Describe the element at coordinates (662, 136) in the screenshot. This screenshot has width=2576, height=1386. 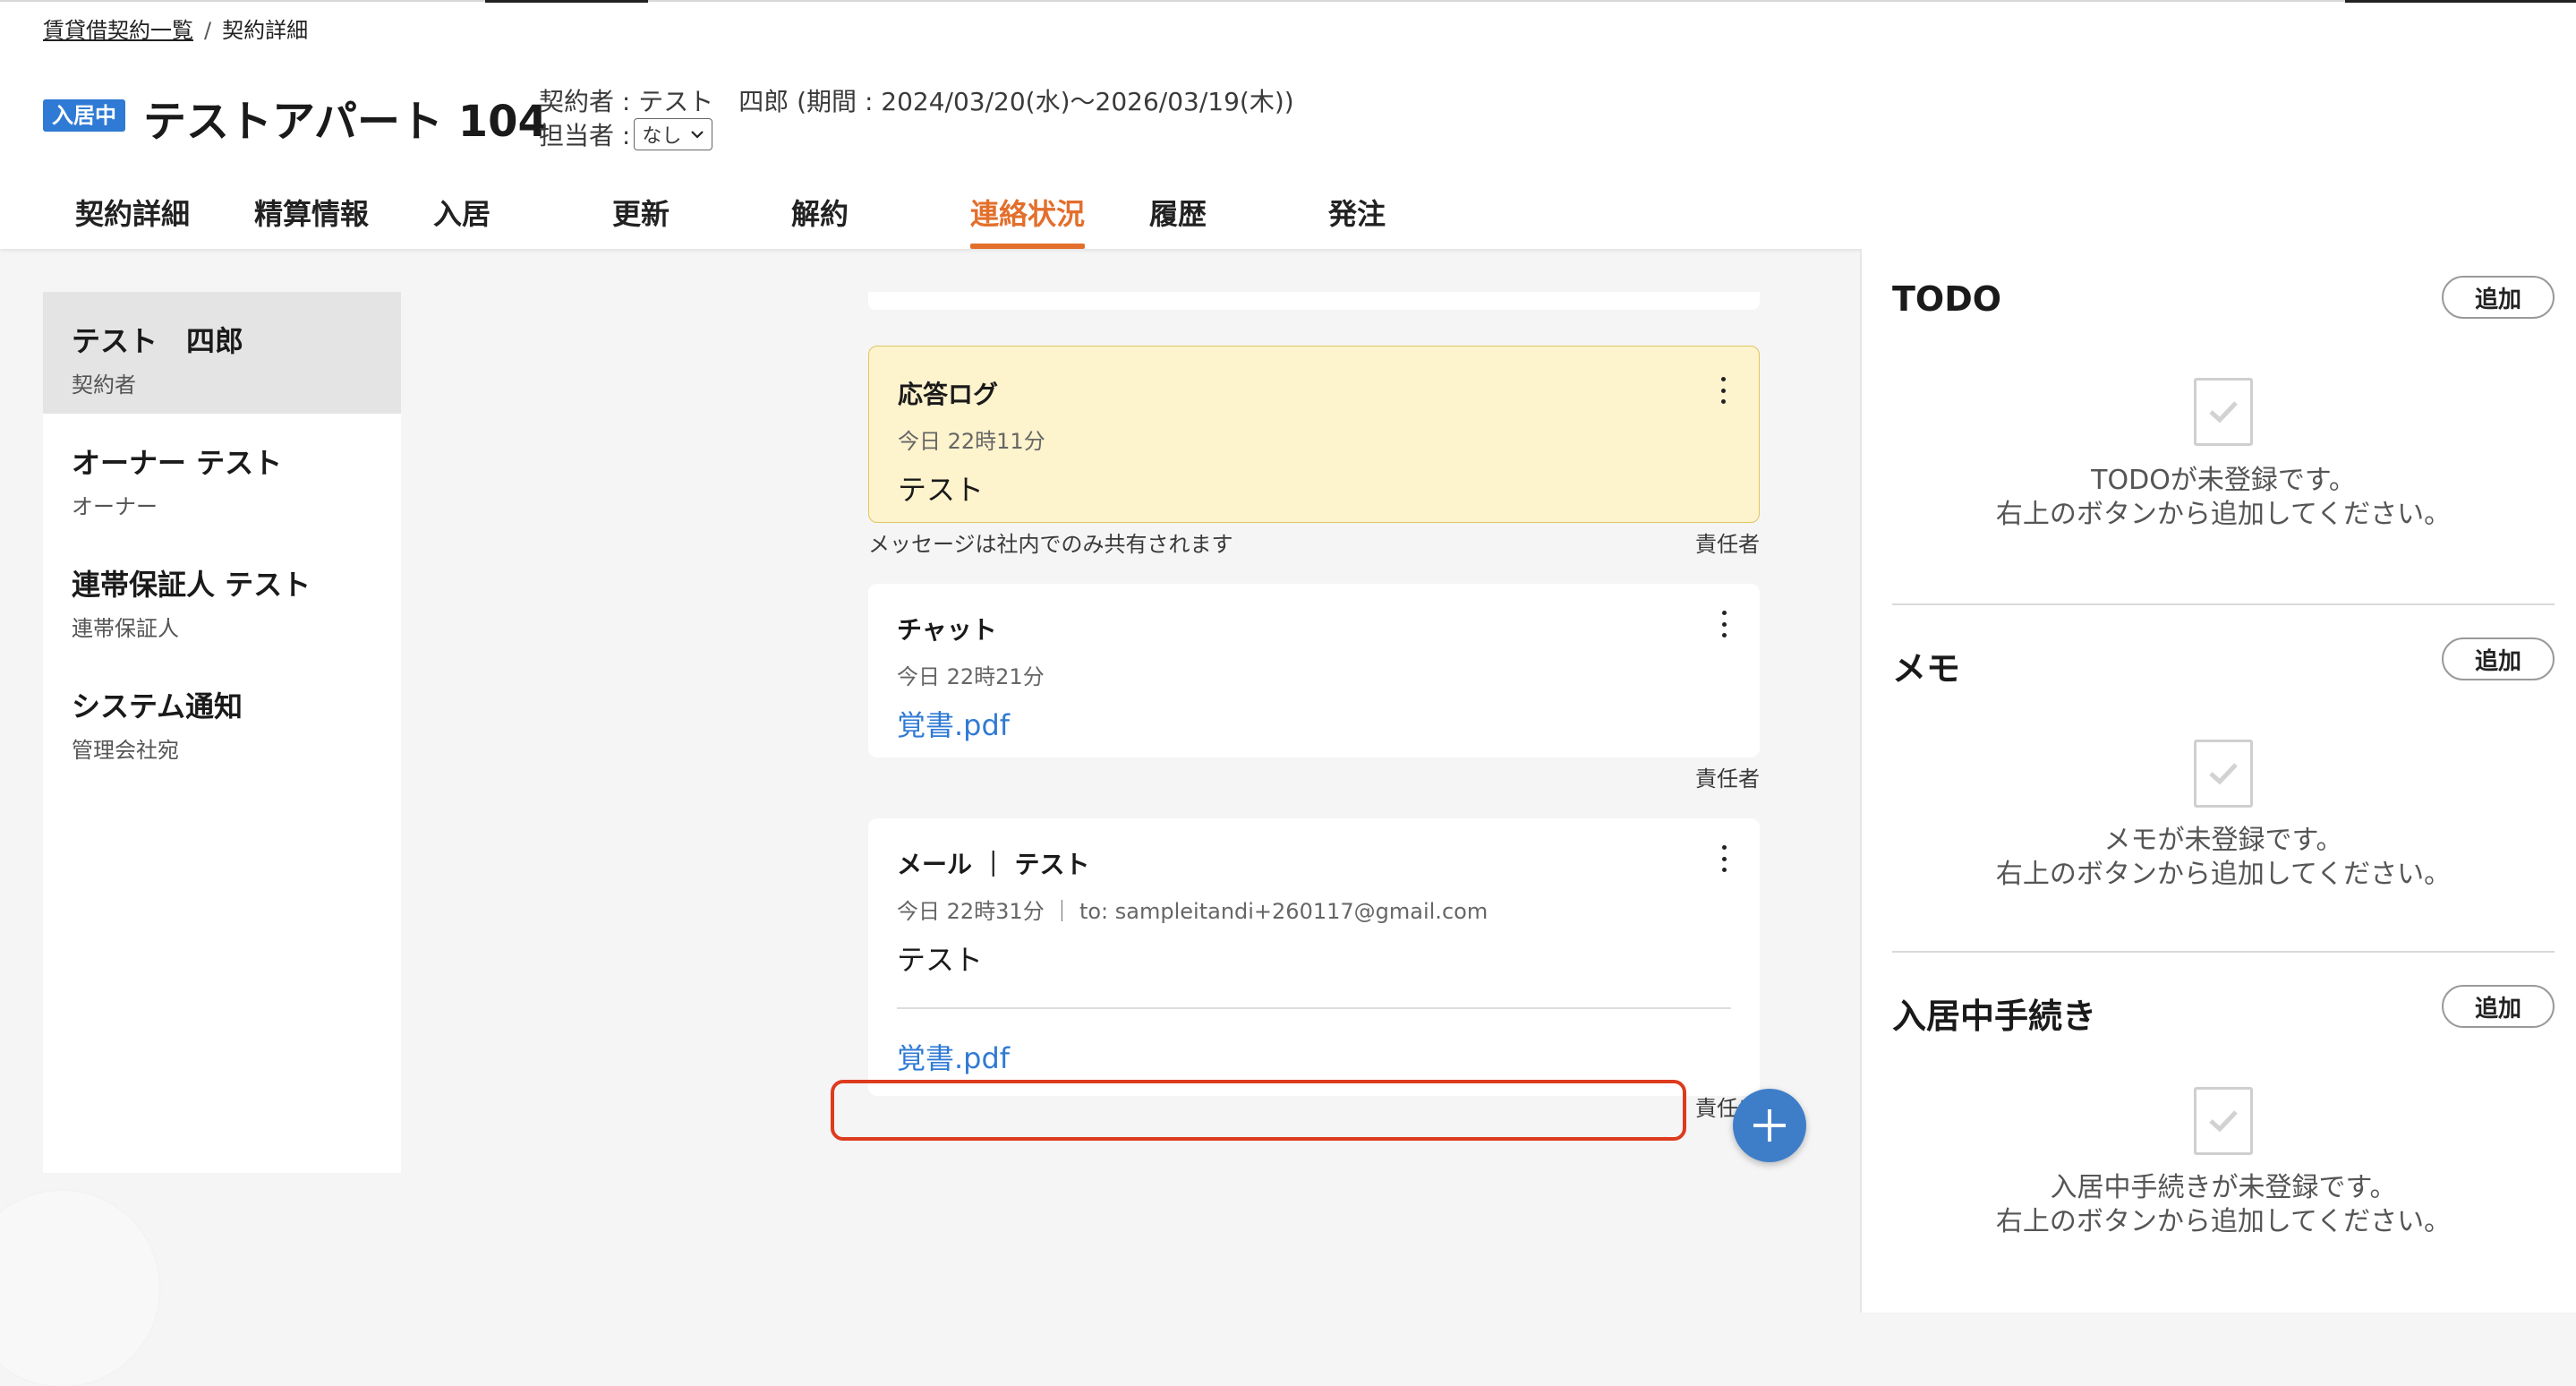
I see `assignee-value: なし` at that location.